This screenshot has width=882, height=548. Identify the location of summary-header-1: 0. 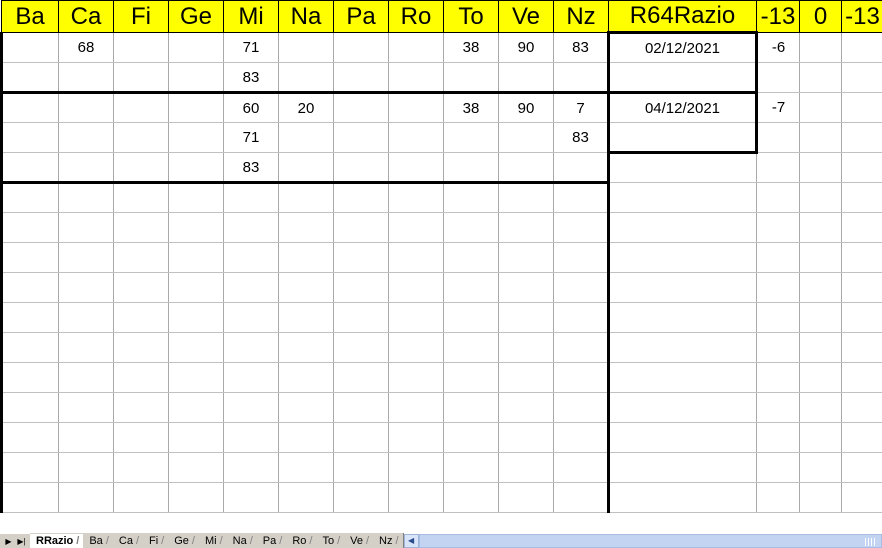
(820, 16).